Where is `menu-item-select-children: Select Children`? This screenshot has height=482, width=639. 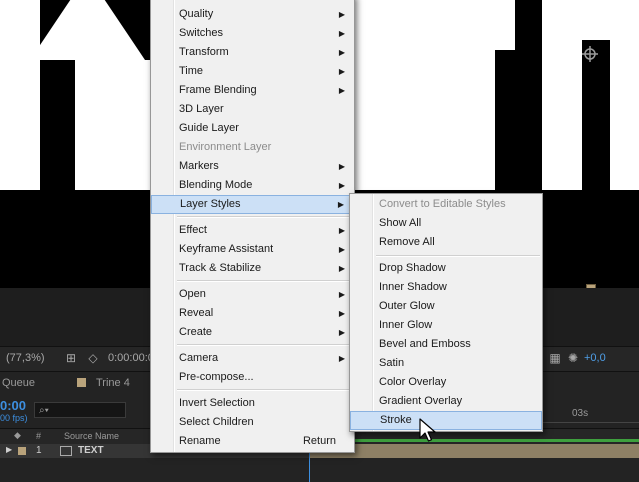 menu-item-select-children: Select Children is located at coordinates (252, 422).